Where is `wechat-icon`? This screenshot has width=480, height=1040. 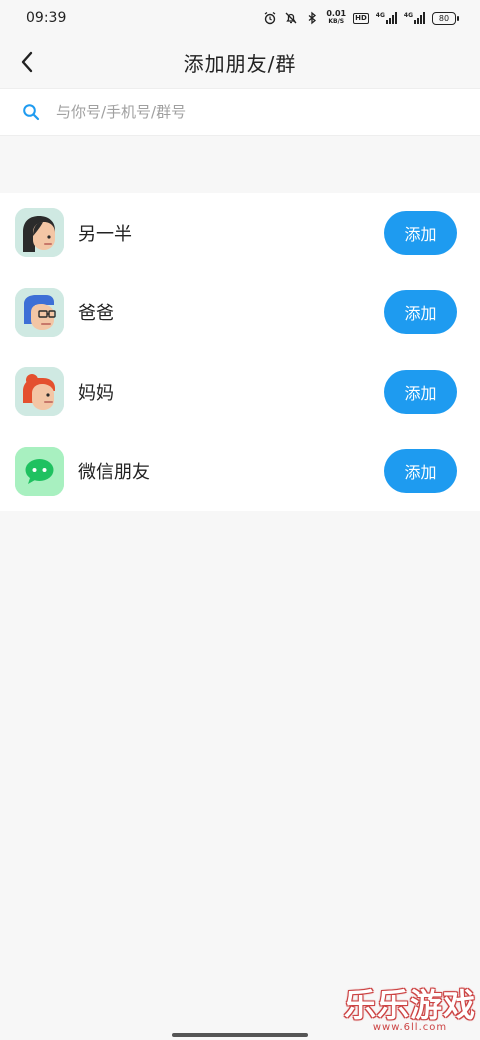 wechat-icon is located at coordinates (39, 471).